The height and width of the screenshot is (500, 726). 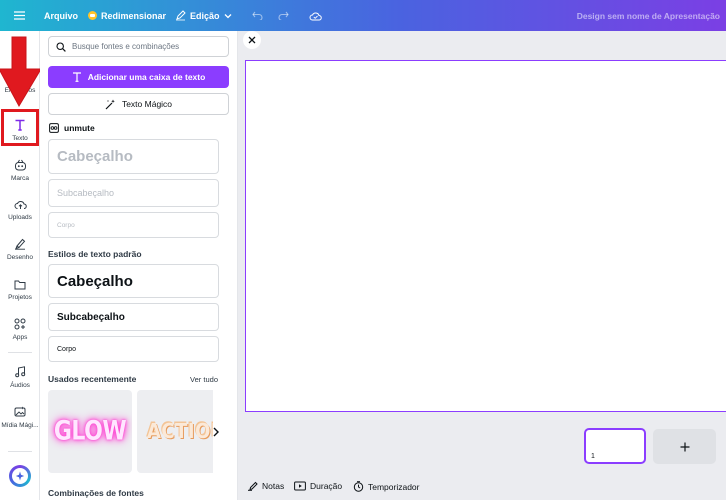 I want to click on plus-icon, so click(x=684, y=446).